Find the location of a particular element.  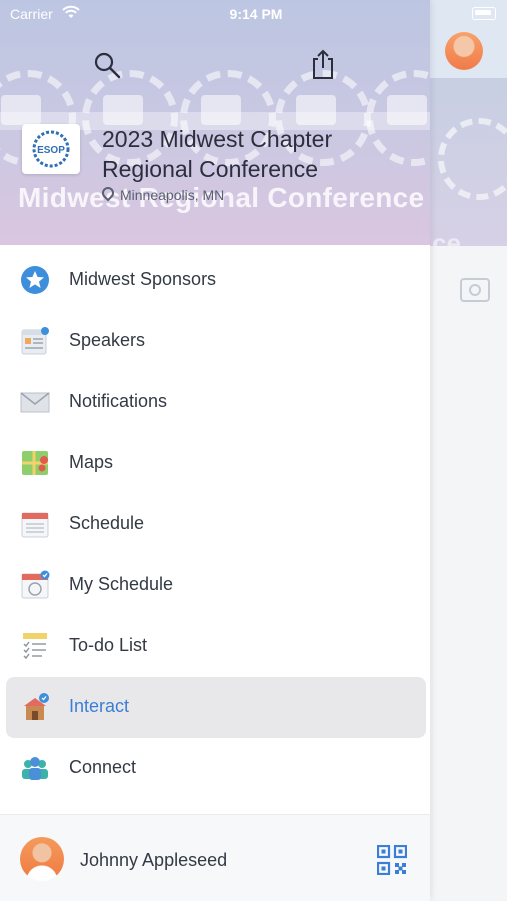

profile-avatar is located at coordinates (464, 51).